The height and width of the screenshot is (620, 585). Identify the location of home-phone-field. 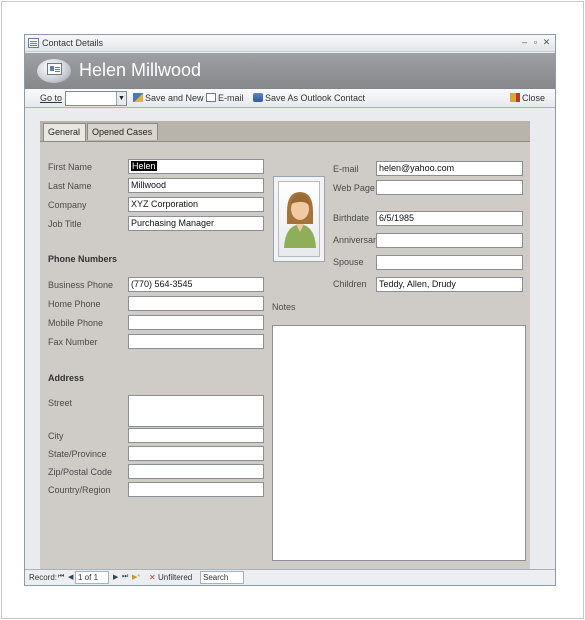
(196, 303).